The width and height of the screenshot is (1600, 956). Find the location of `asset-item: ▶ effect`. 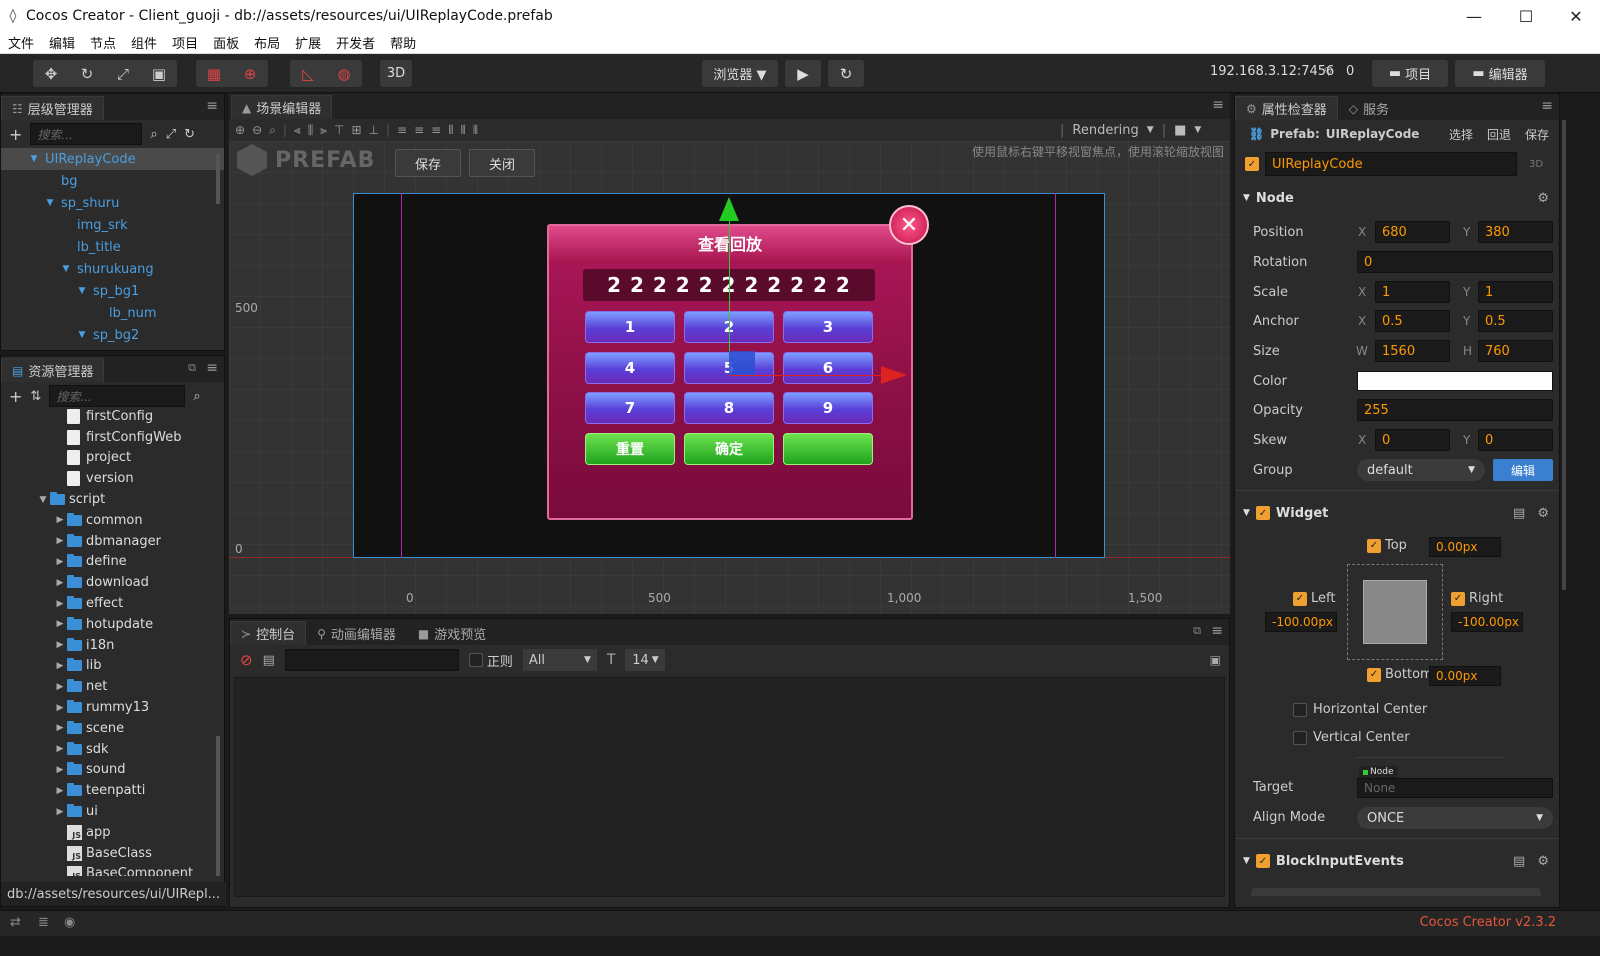

asset-item: ▶ effect is located at coordinates (112, 603).